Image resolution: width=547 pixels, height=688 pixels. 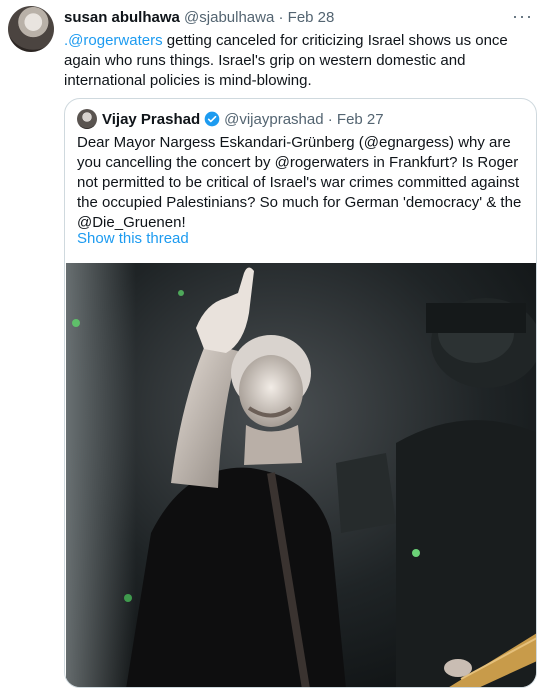 What do you see at coordinates (212, 119) in the screenshot?
I see `verified-badge-icon` at bounding box center [212, 119].